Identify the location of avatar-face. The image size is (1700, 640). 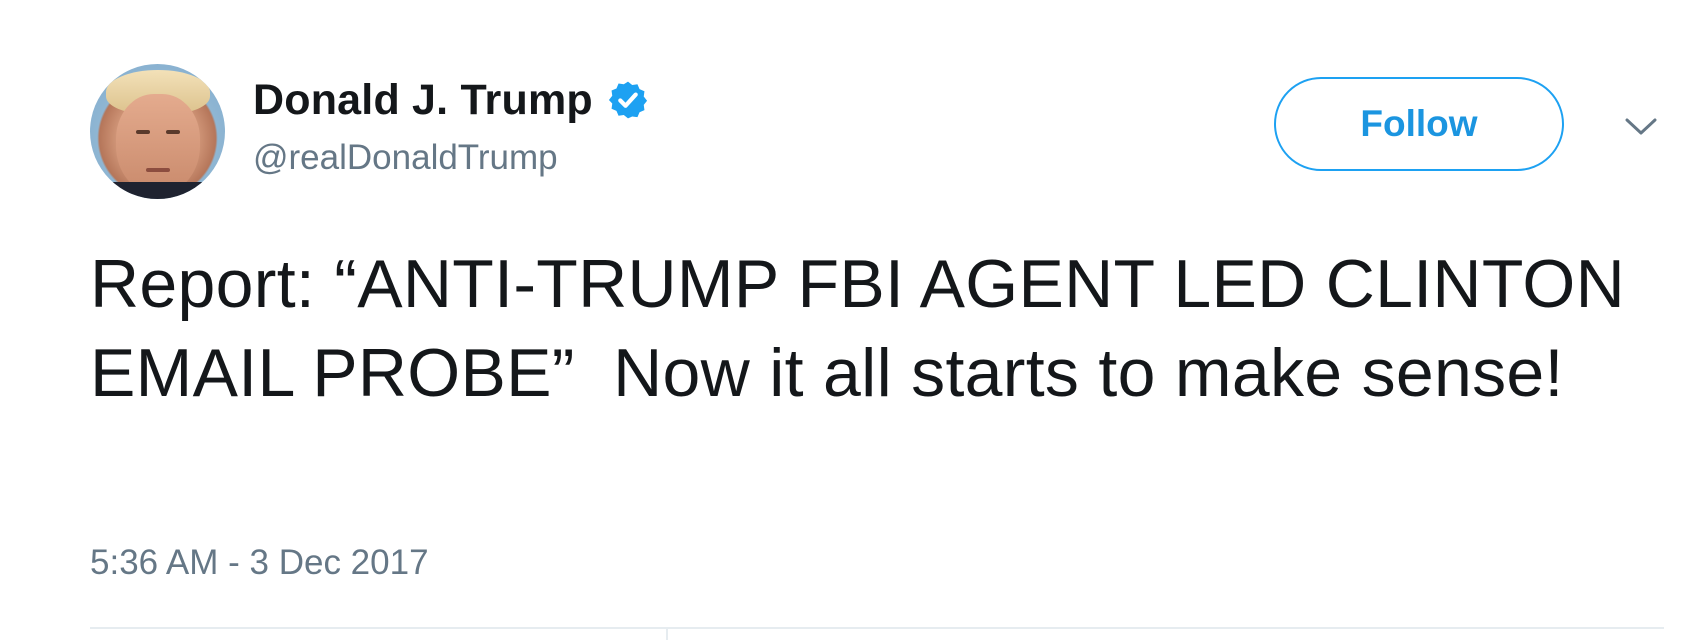
(158, 144).